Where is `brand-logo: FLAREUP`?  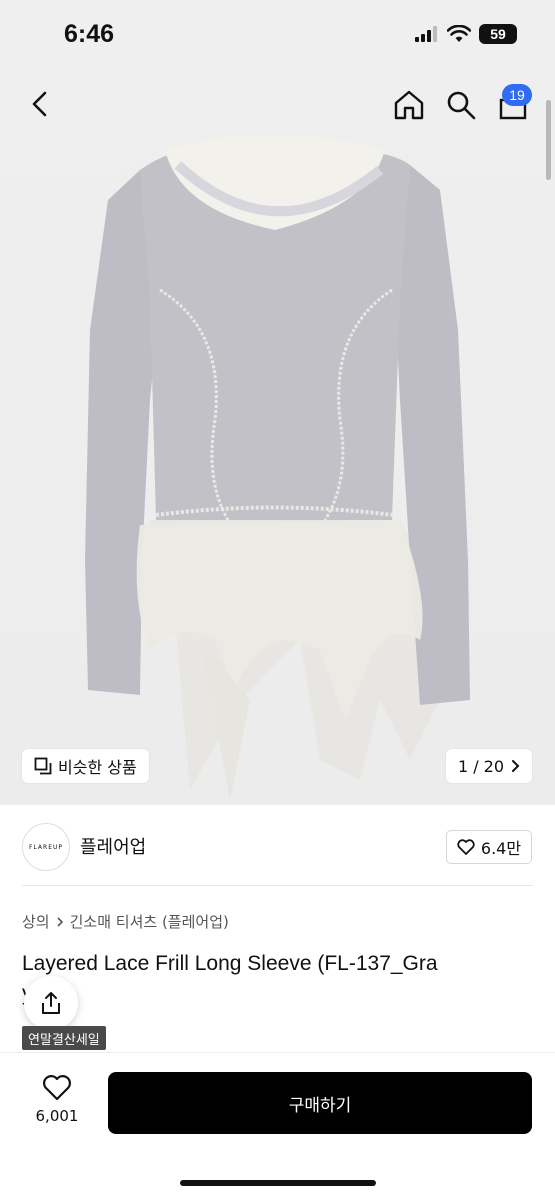
brand-logo: FLAREUP is located at coordinates (46, 847).